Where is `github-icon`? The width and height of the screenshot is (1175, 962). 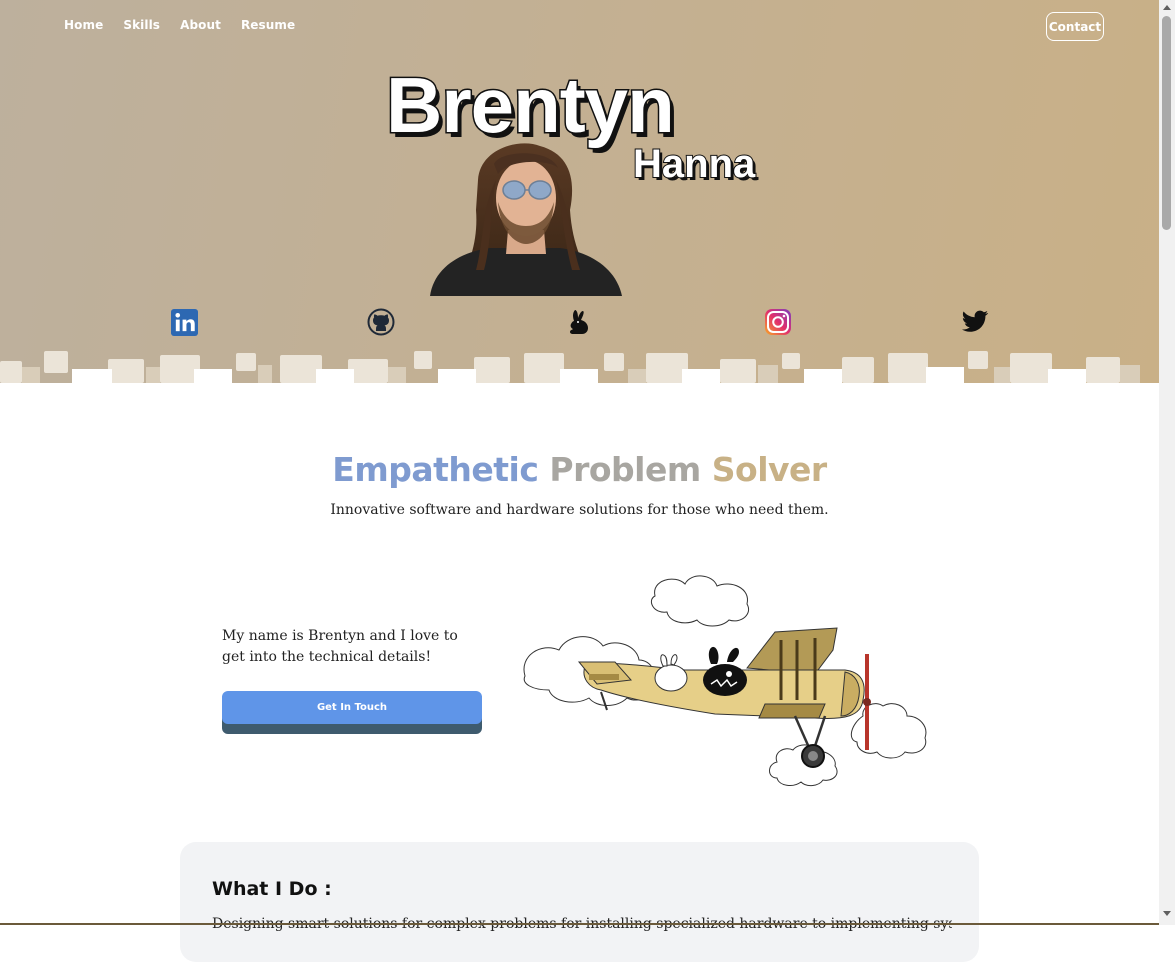
github-icon is located at coordinates (381, 322).